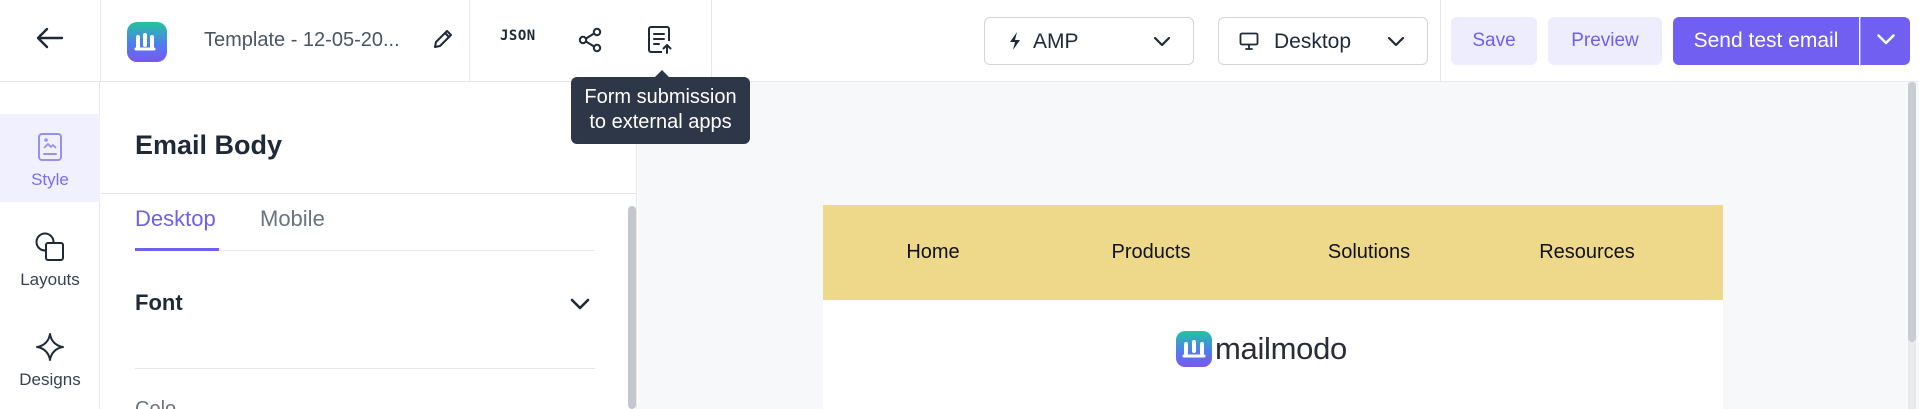 This screenshot has width=1919, height=409. What do you see at coordinates (292, 219) in the screenshot?
I see `tab-mobile: Mobile` at bounding box center [292, 219].